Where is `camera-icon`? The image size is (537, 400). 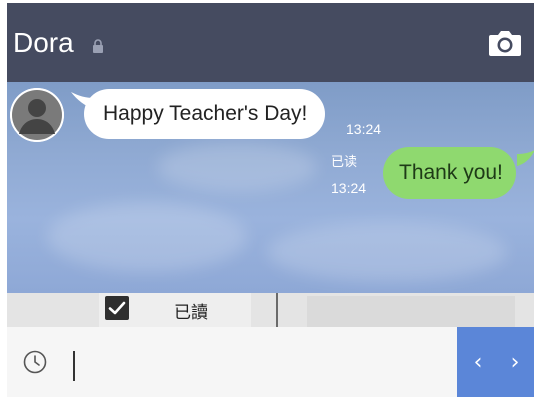 camera-icon is located at coordinates (505, 43).